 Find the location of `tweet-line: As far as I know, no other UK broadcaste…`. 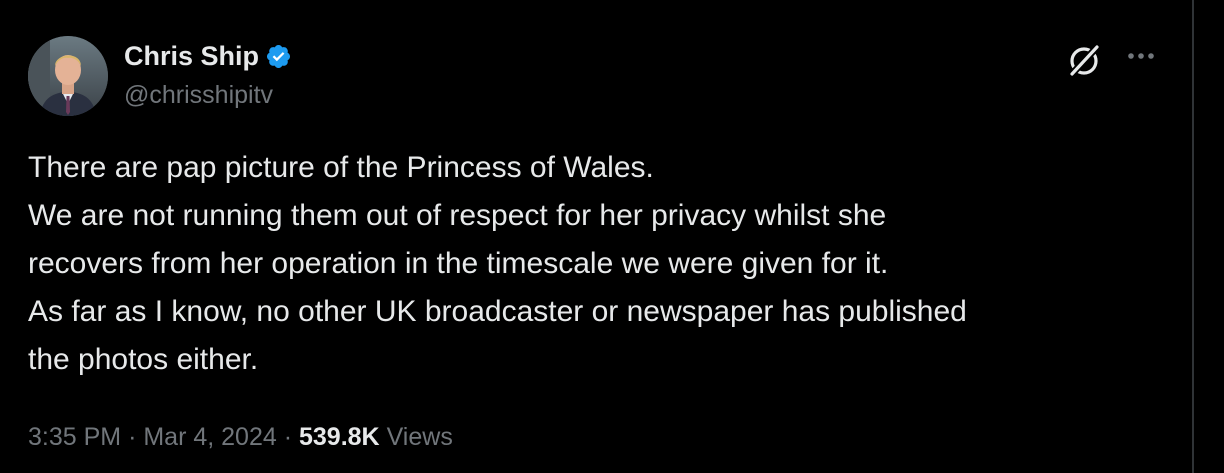

tweet-line: As far as I know, no other UK broadcaste… is located at coordinates (497, 311).